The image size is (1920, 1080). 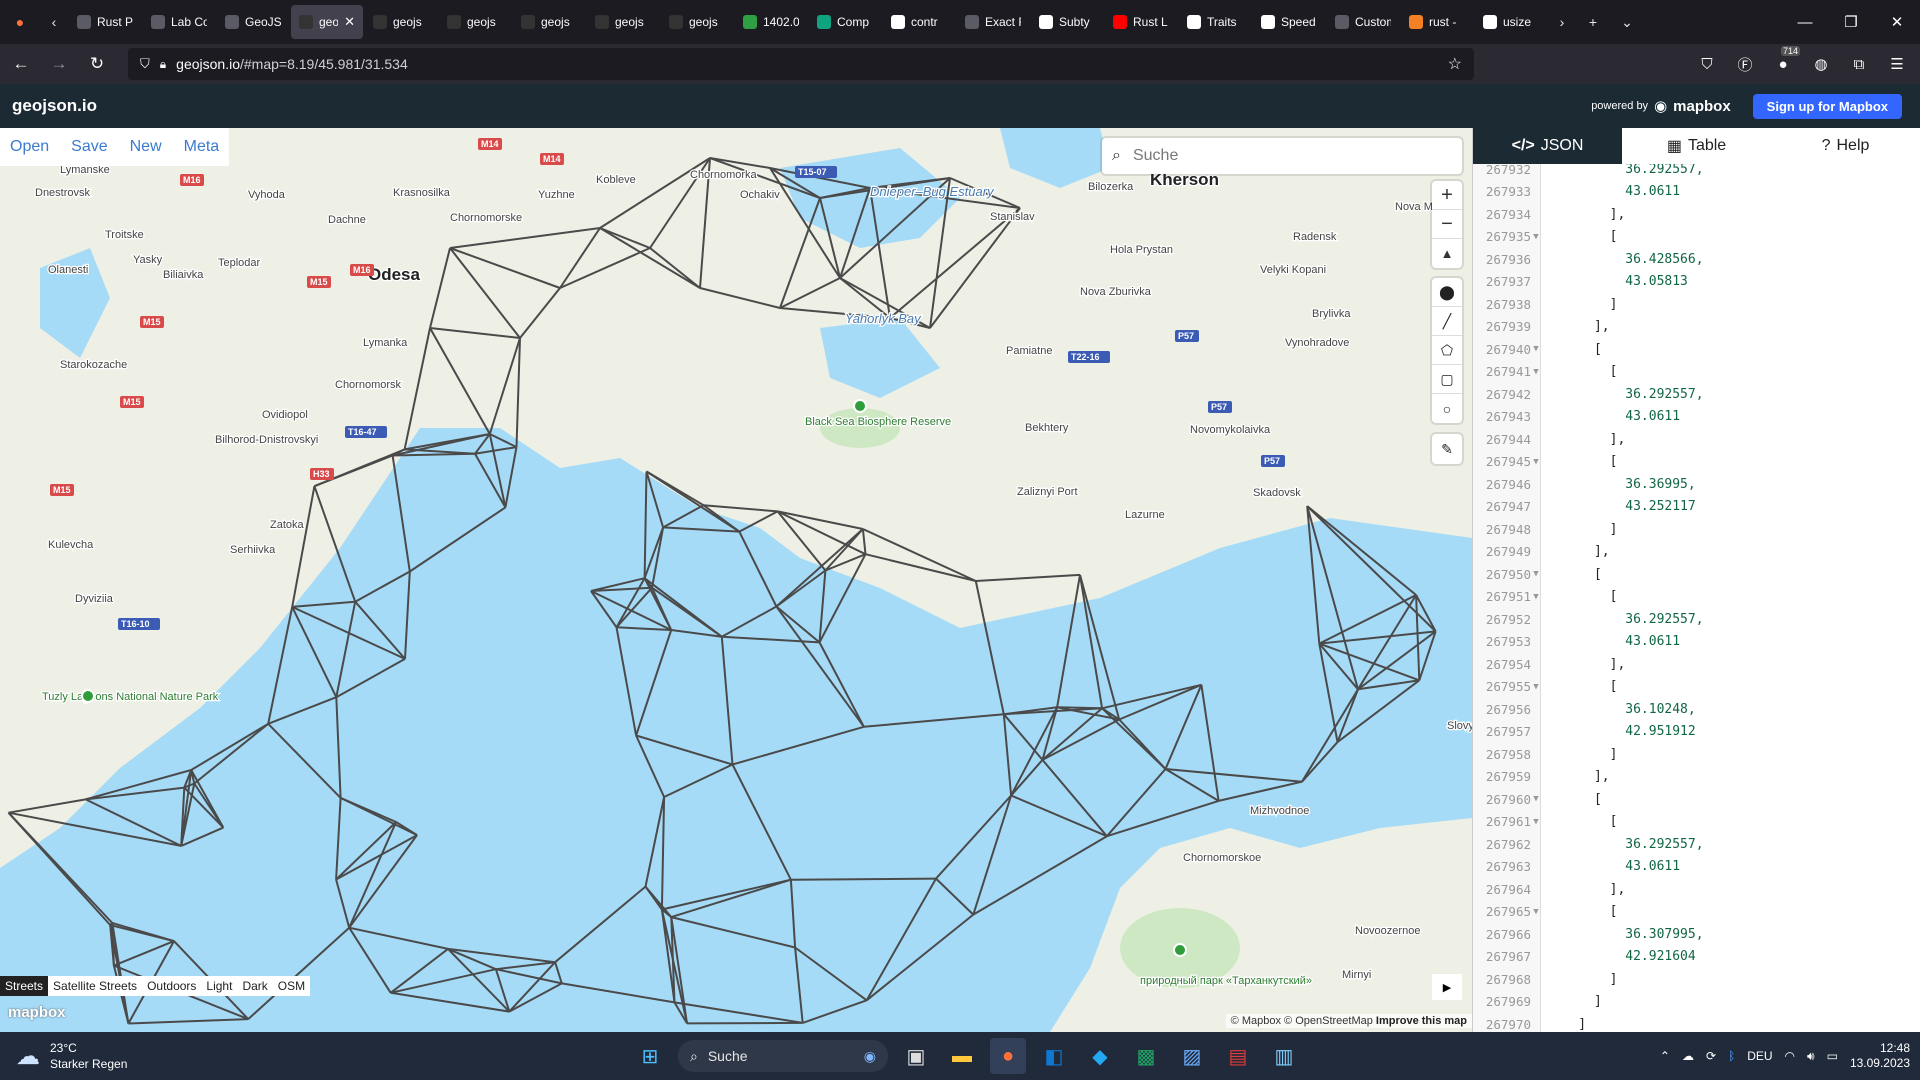 I want to click on browser-tab: Lab Cours, so click(x=179, y=22).